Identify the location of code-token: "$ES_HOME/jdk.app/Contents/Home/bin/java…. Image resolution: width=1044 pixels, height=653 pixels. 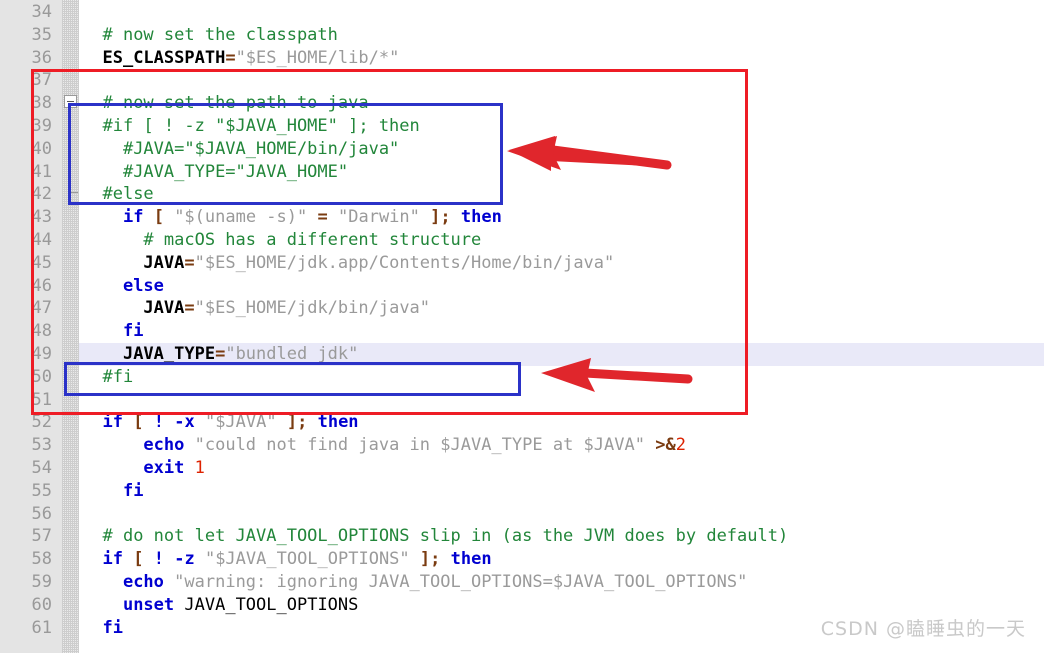
(404, 262).